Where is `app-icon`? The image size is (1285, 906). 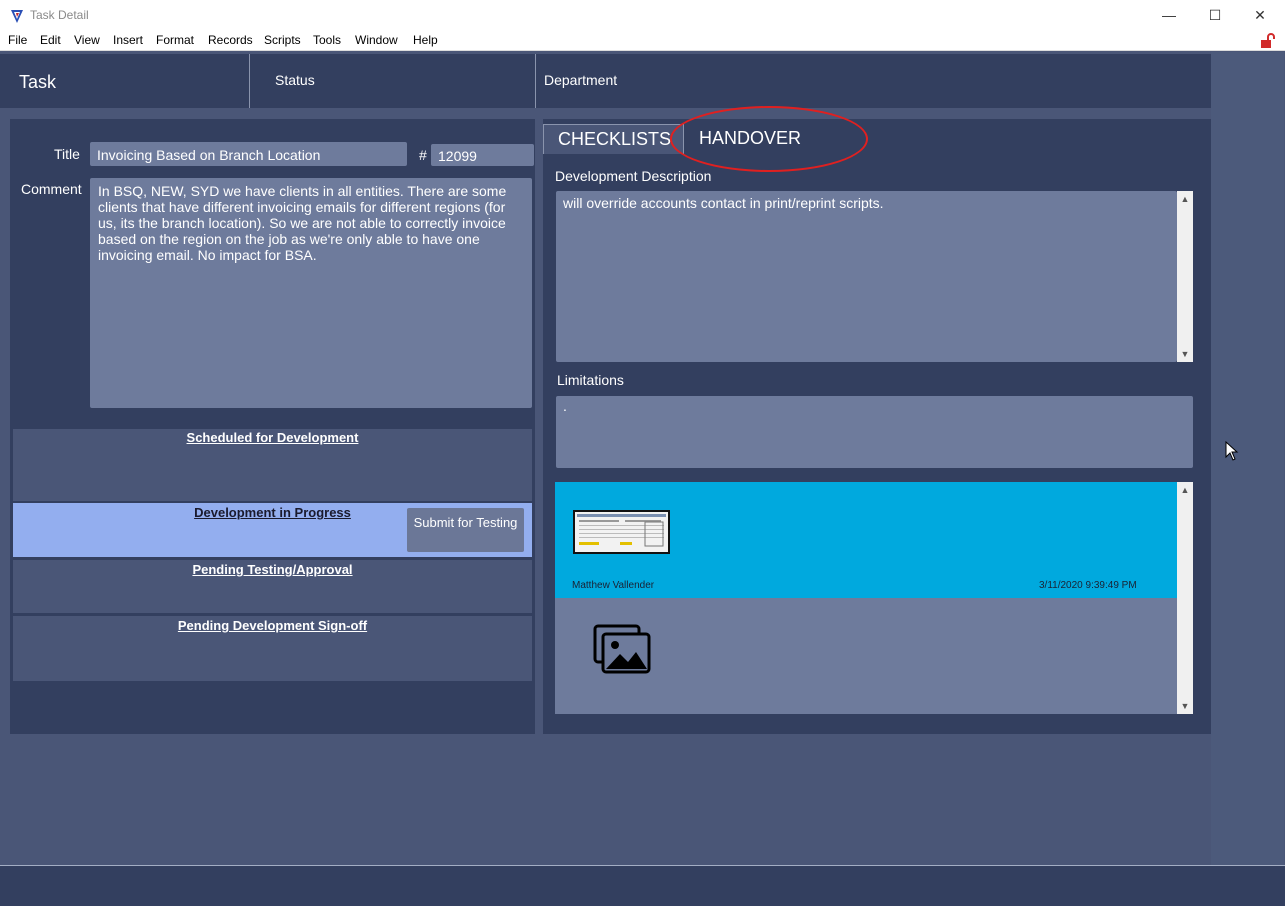 app-icon is located at coordinates (17, 16).